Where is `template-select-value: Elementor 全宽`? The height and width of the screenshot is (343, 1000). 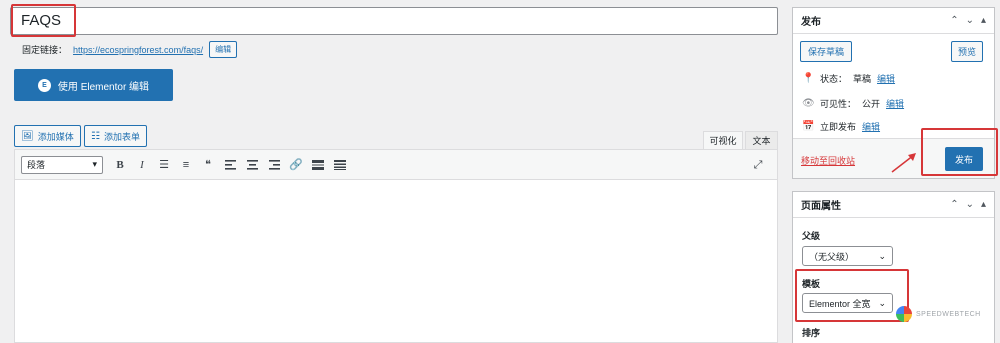
template-select-value: Elementor 全宽 is located at coordinates (840, 303).